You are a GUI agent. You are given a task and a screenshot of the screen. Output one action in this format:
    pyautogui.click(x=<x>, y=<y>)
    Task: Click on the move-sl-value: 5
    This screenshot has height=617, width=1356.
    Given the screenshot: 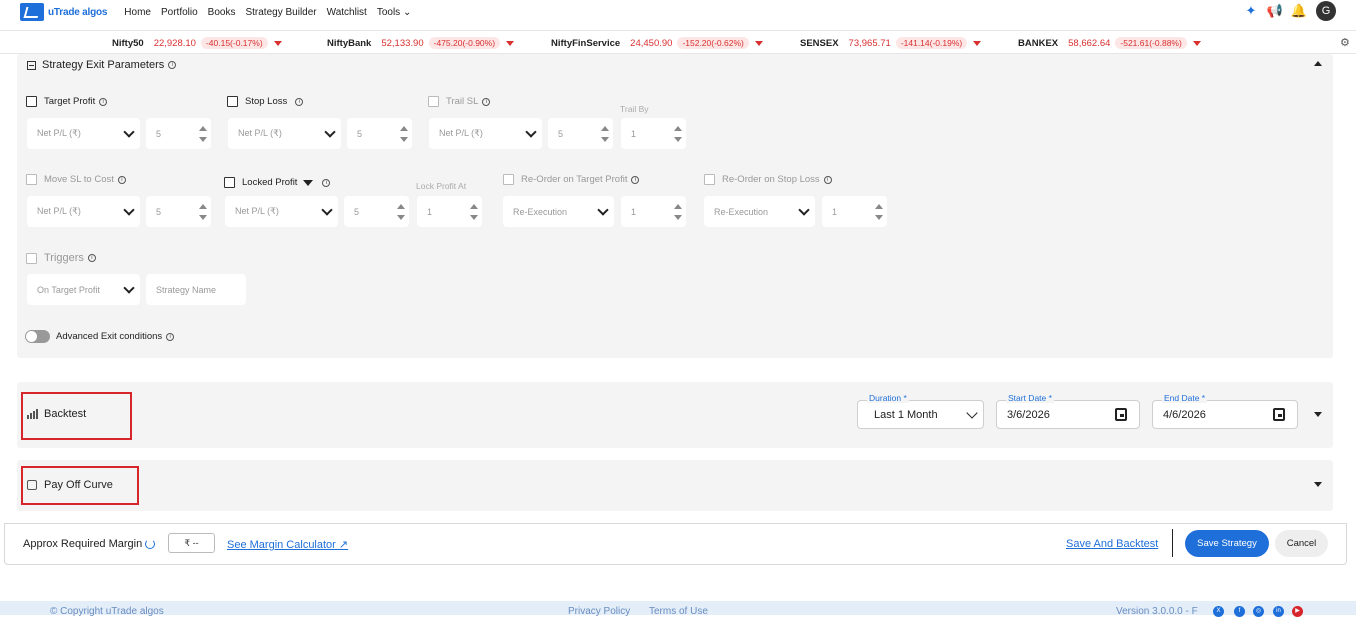 What is the action you would take?
    pyautogui.click(x=178, y=211)
    